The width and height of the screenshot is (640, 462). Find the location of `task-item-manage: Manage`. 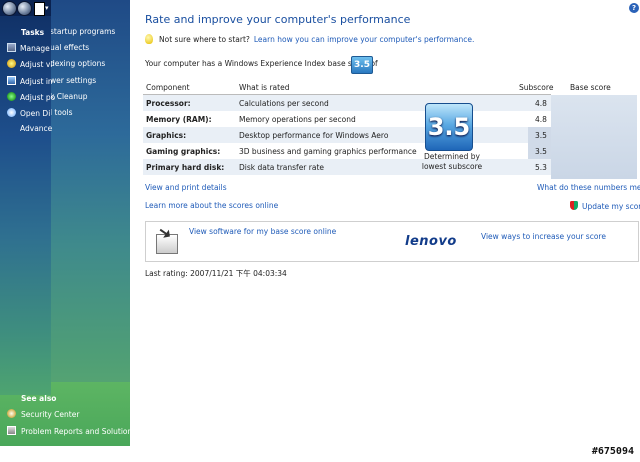

task-item-manage: Manage is located at coordinates (28, 49).